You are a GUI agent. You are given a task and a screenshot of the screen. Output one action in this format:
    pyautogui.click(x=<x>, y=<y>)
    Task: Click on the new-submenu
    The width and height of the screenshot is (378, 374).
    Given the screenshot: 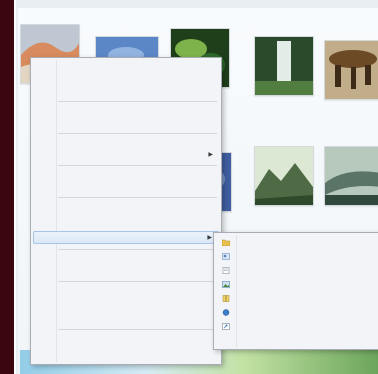 What is the action you would take?
    pyautogui.click(x=295, y=291)
    